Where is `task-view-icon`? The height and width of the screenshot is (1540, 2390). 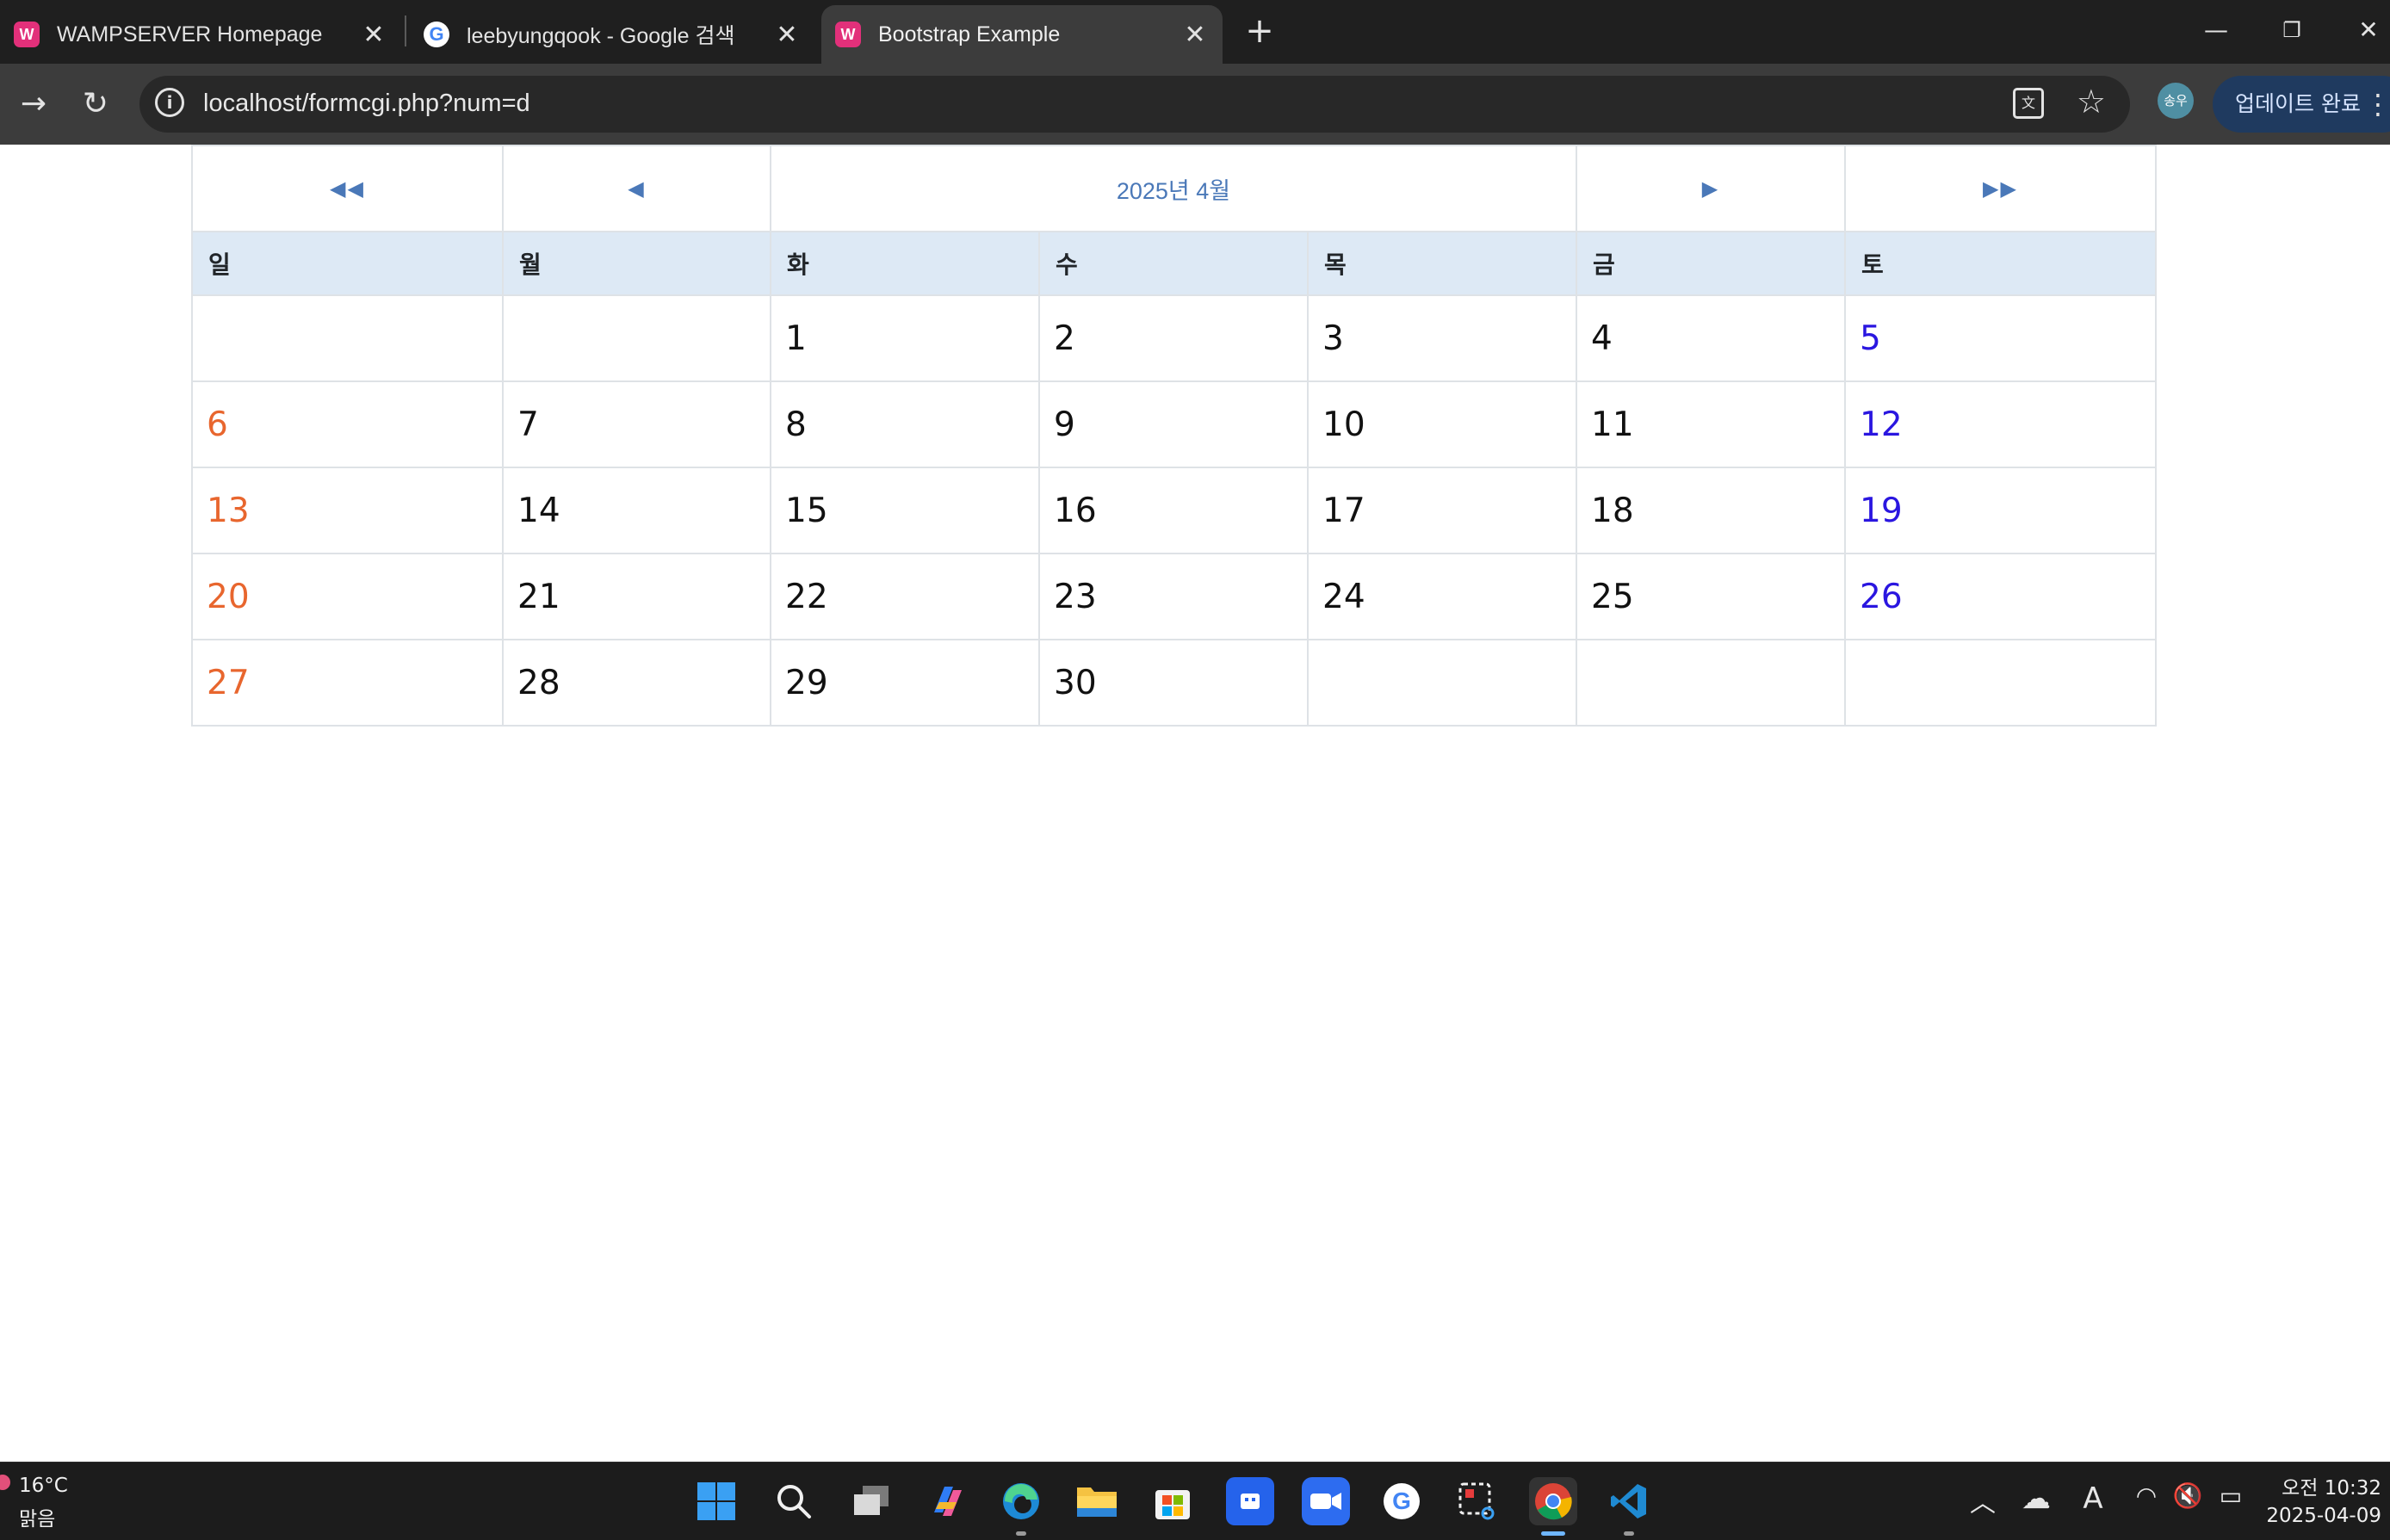
task-view-icon is located at coordinates (871, 1501).